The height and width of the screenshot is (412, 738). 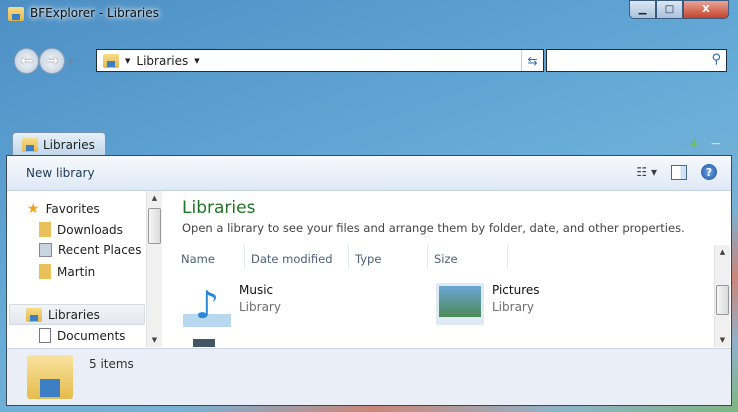 What do you see at coordinates (77, 314) in the screenshot?
I see `sidebar-item-libraries: Libraries` at bounding box center [77, 314].